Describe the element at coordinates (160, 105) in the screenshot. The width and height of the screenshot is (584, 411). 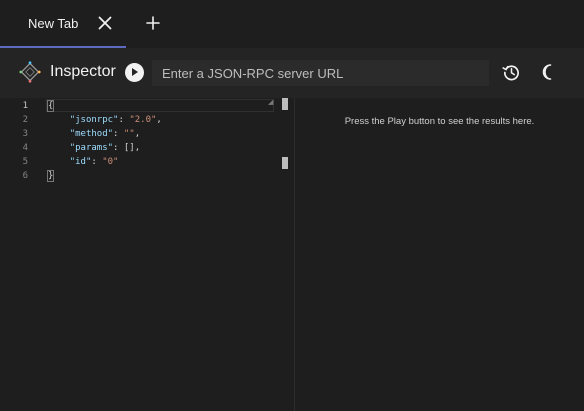
I see `active-line-highlight` at that location.